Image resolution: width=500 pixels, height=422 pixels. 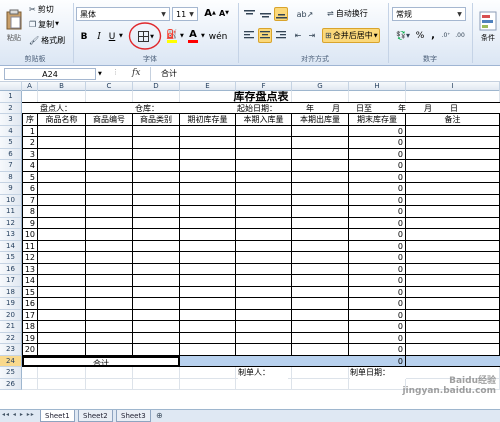 What do you see at coordinates (350, 13) in the screenshot?
I see `wrap-text-button: ⇌ 自动换行` at bounding box center [350, 13].